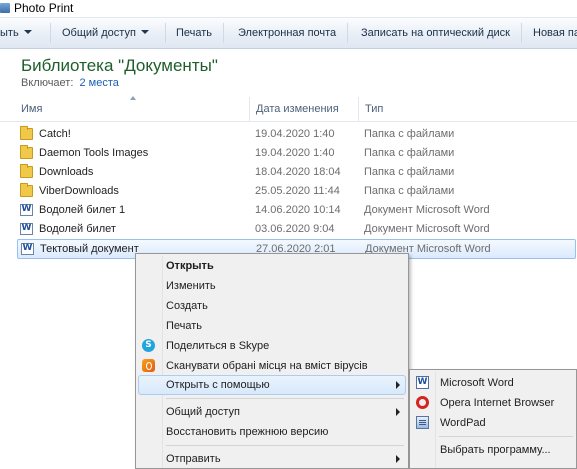 This screenshot has height=469, width=577. What do you see at coordinates (463, 423) in the screenshot?
I see `submenu-item-label: WordPad` at bounding box center [463, 423].